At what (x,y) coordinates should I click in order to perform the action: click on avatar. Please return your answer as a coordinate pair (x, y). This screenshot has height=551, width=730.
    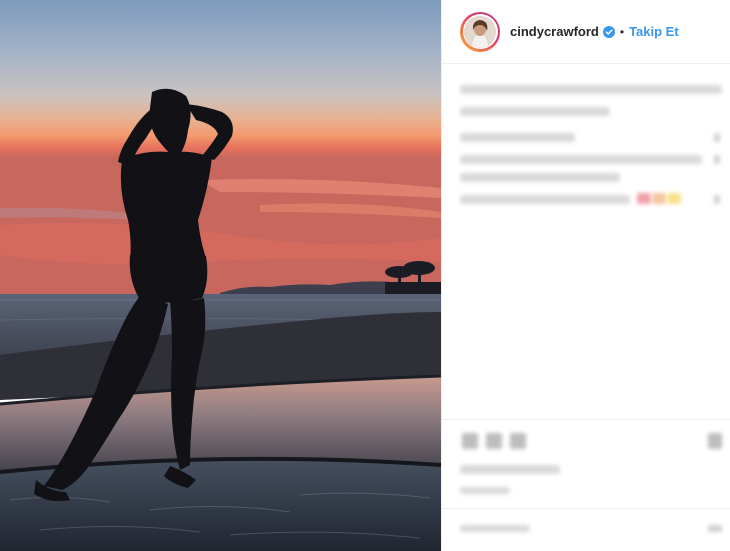
    Looking at the image, I should click on (480, 31).